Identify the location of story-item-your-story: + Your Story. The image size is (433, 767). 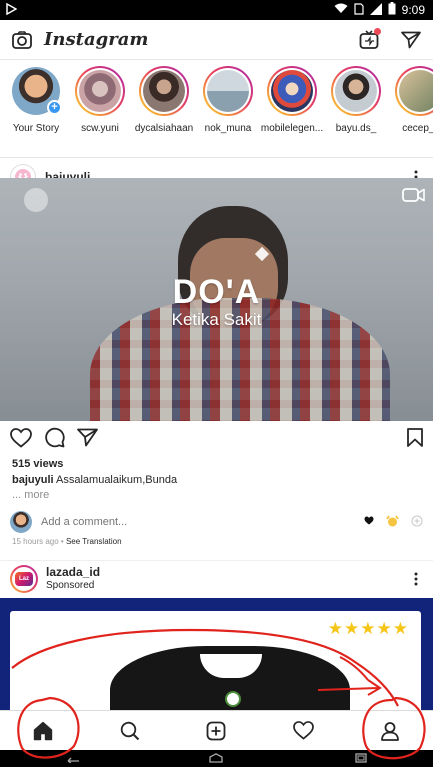
(36, 111).